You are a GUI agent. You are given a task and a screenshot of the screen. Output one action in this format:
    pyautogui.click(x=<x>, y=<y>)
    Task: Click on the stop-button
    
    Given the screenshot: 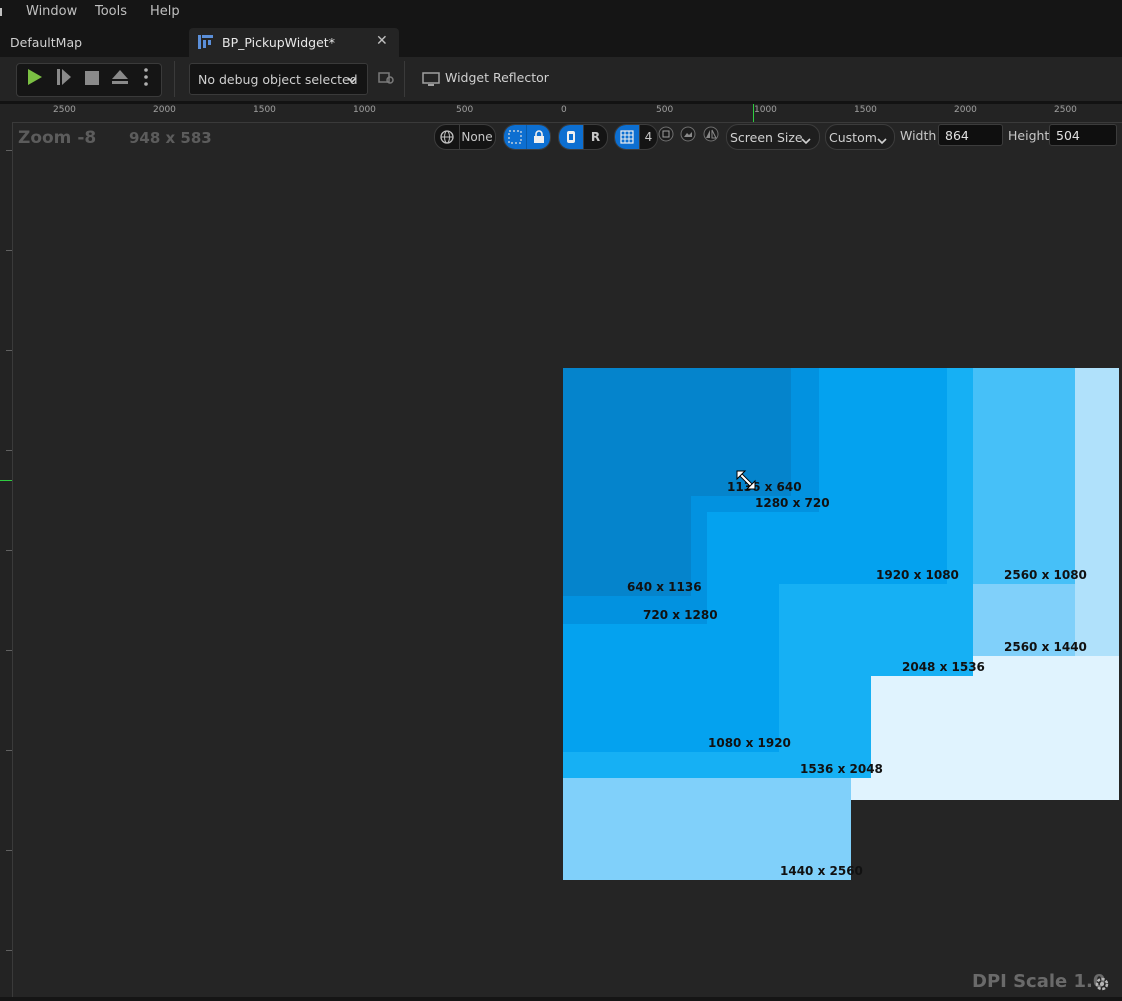 What is the action you would take?
    pyautogui.click(x=92, y=79)
    